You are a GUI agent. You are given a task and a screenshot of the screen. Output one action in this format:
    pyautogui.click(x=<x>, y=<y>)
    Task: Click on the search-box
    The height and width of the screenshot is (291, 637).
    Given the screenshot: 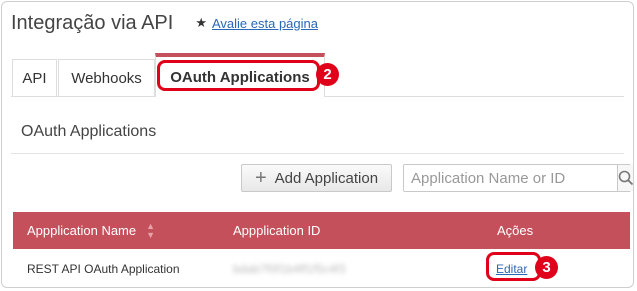 What is the action you would take?
    pyautogui.click(x=518, y=178)
    